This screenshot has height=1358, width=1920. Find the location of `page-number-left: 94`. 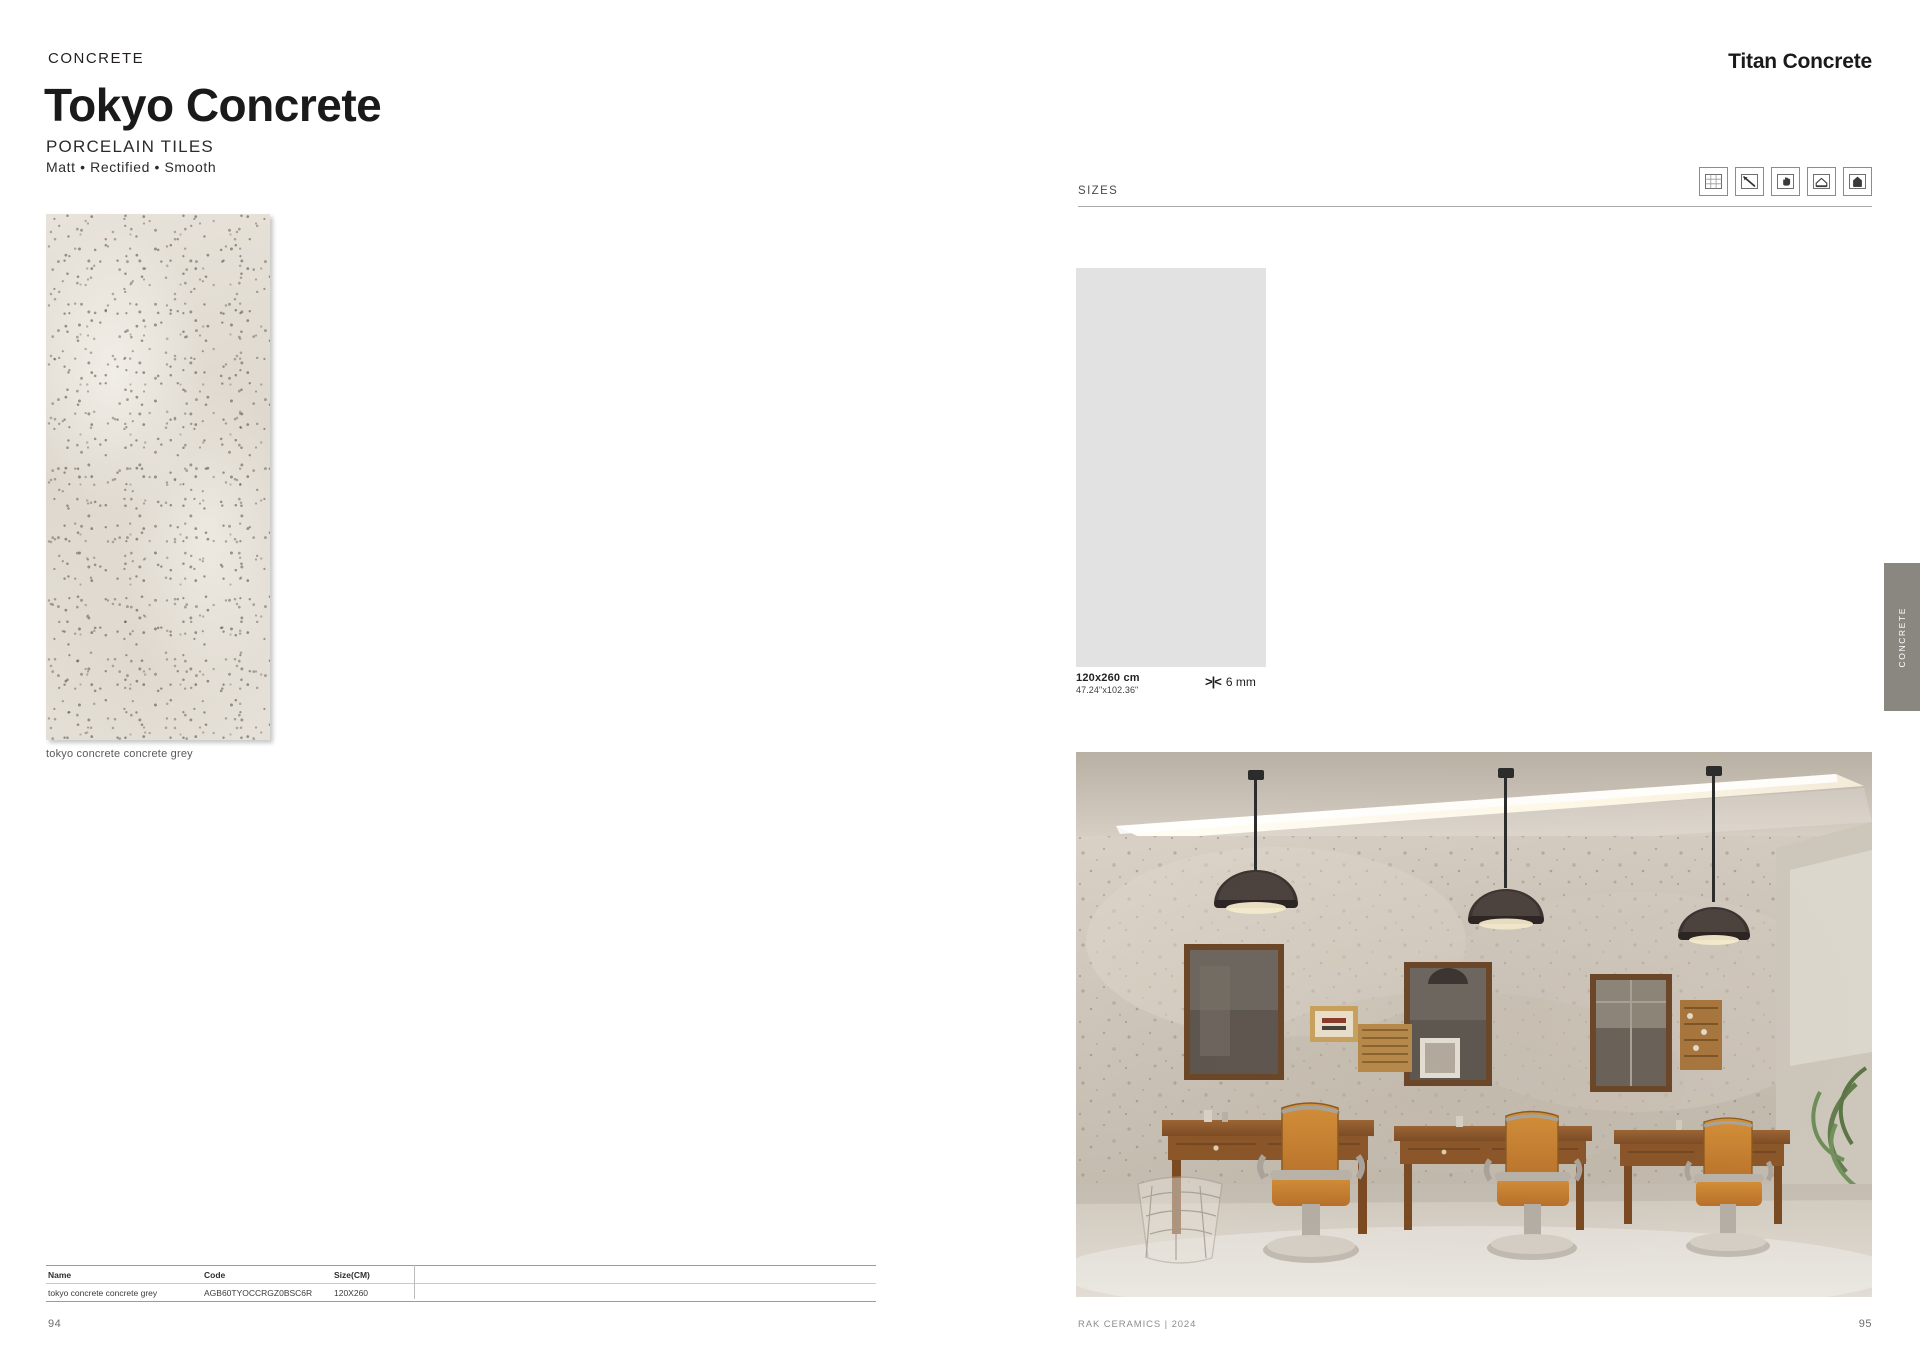

page-number-left: 94 is located at coordinates (55, 1324).